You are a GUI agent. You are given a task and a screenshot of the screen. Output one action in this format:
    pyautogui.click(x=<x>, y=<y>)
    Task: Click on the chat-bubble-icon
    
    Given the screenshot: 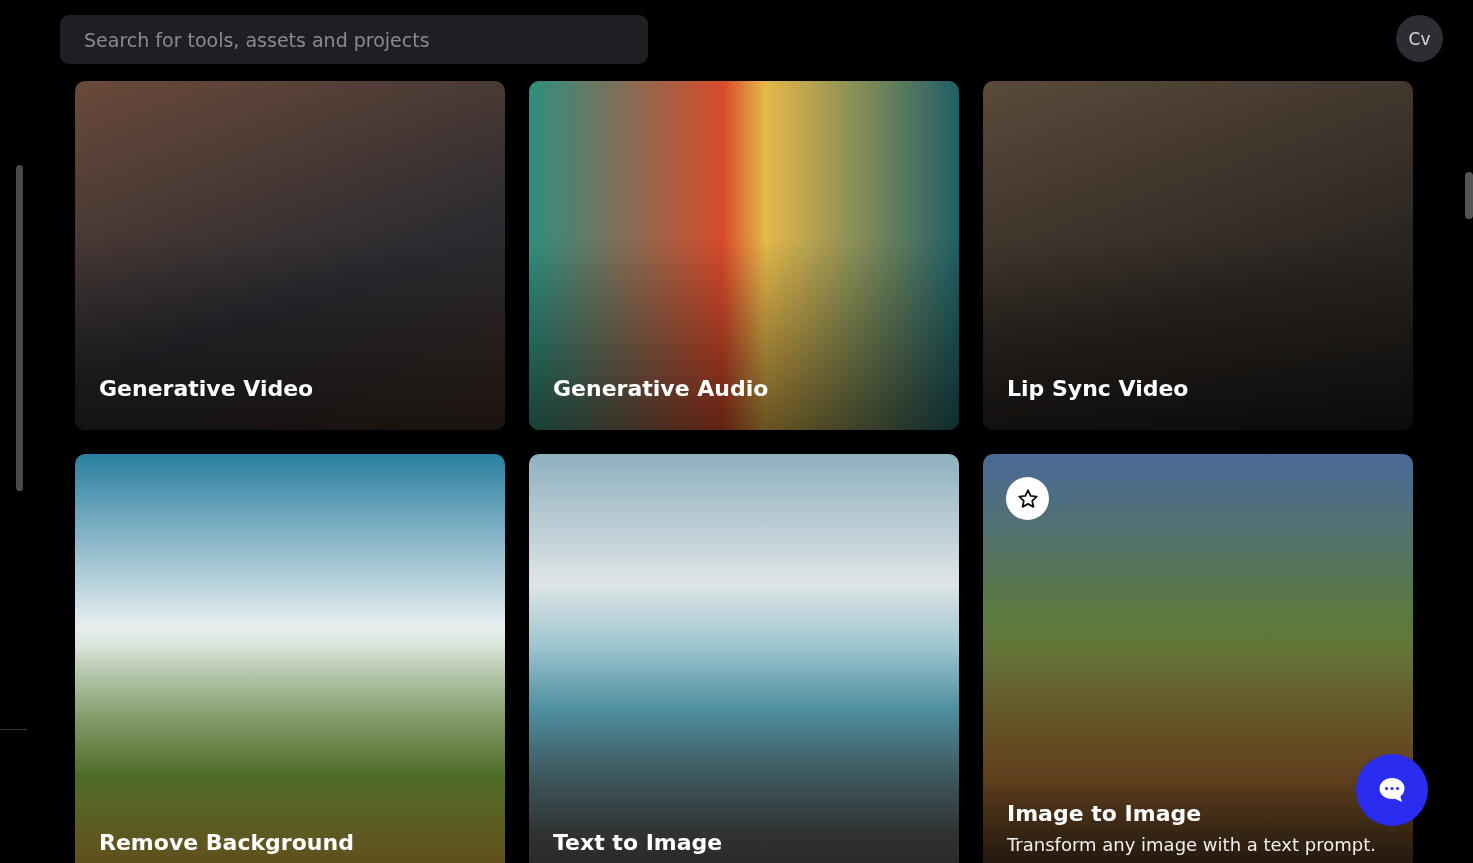 What is the action you would take?
    pyautogui.click(x=1392, y=790)
    